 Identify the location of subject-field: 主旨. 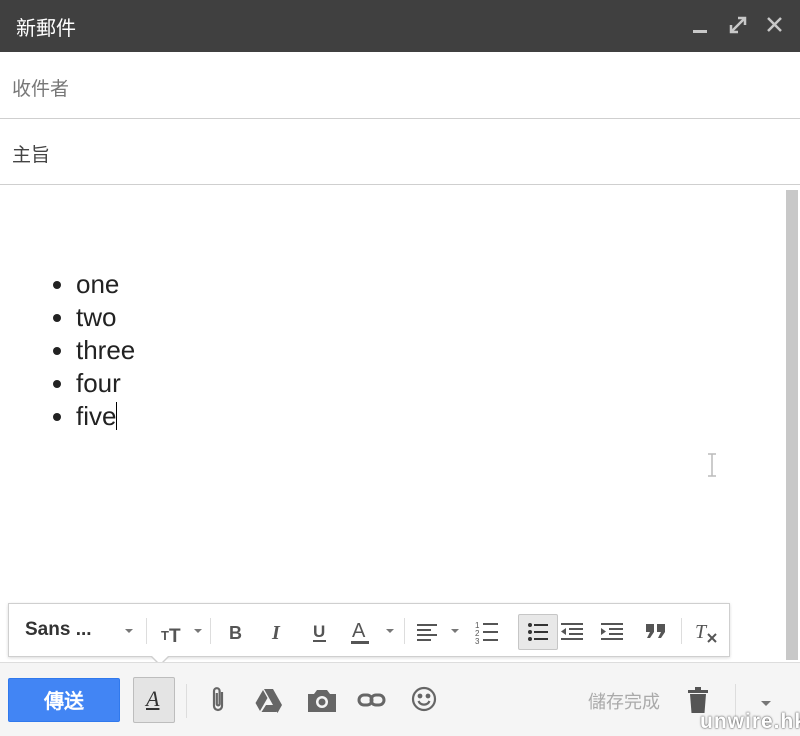
(400, 152).